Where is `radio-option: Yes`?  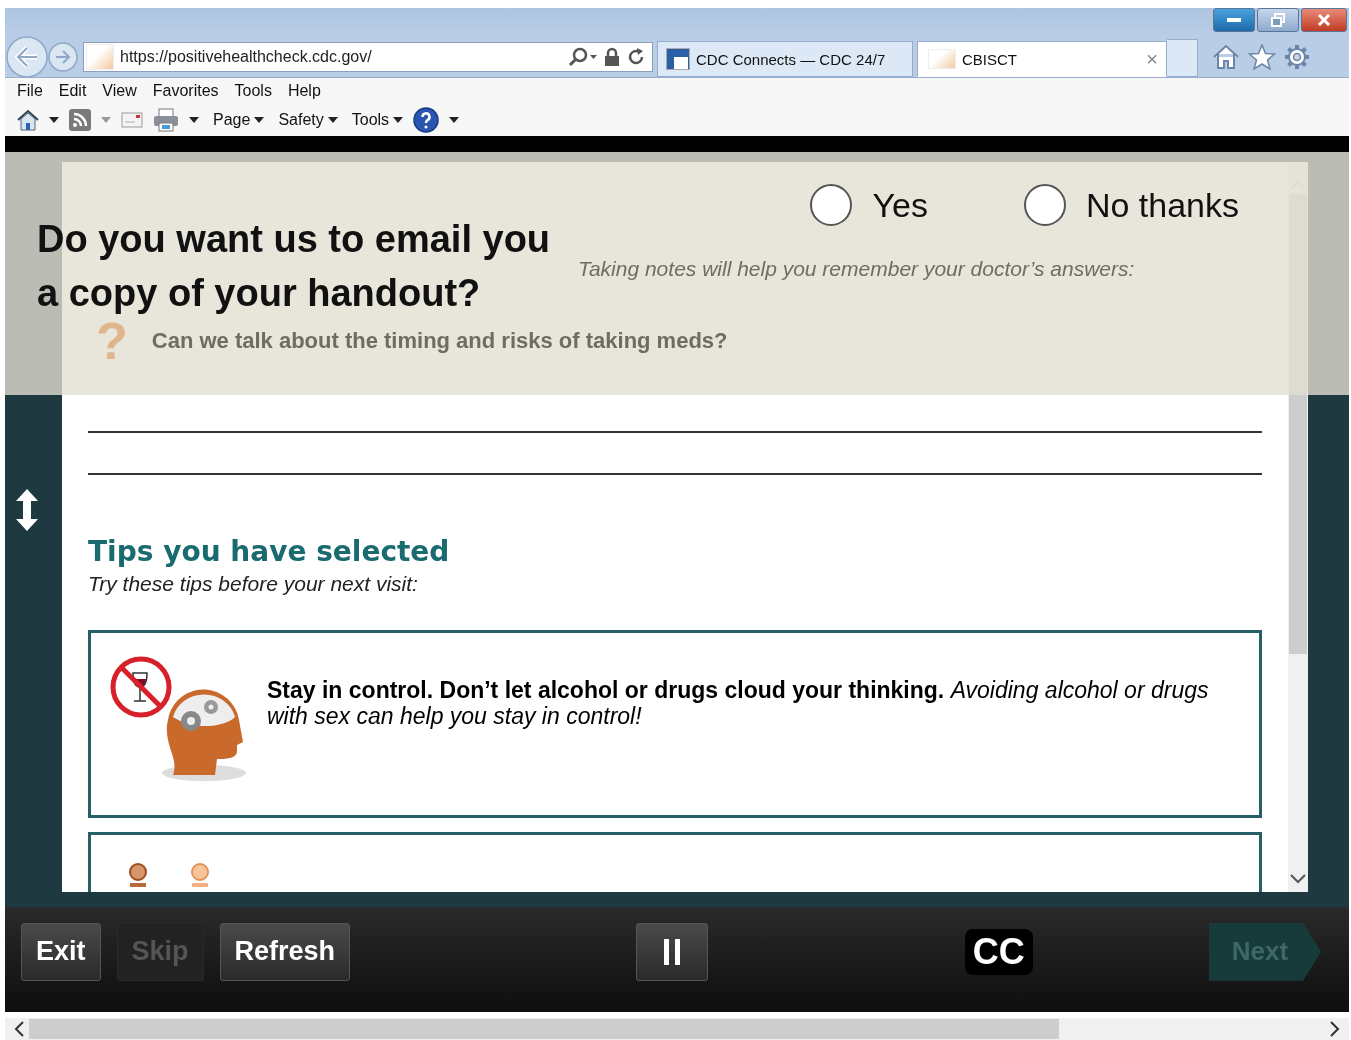
radio-option: Yes is located at coordinates (869, 205).